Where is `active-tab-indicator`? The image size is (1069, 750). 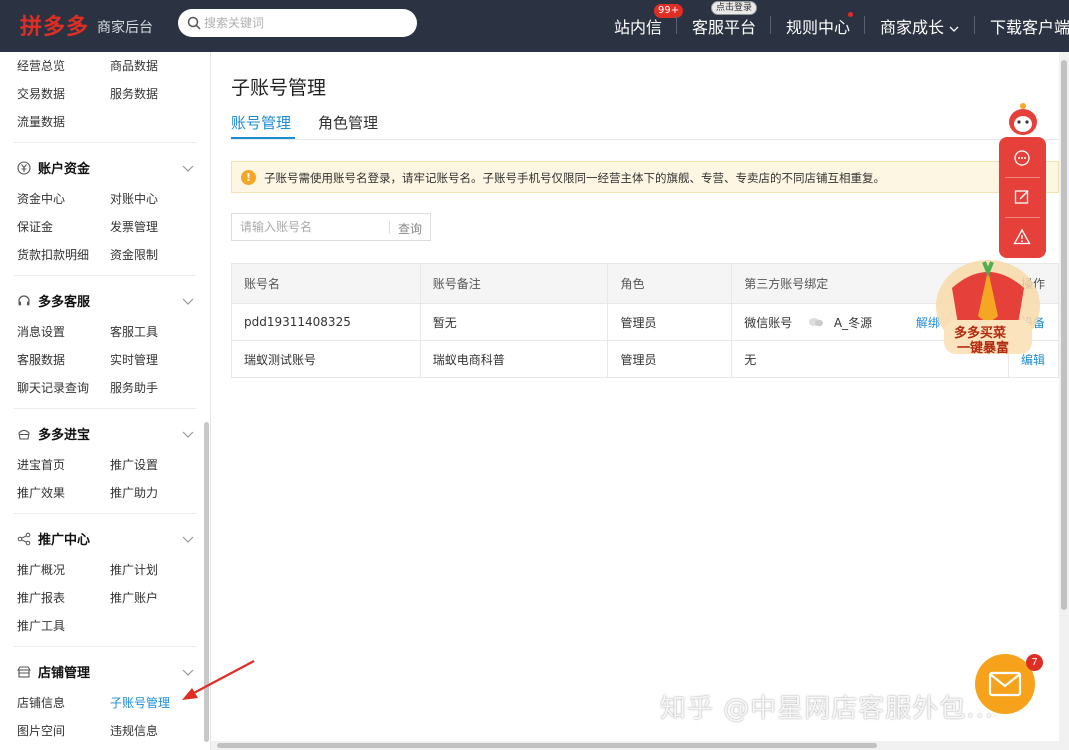
active-tab-indicator is located at coordinates (263, 138).